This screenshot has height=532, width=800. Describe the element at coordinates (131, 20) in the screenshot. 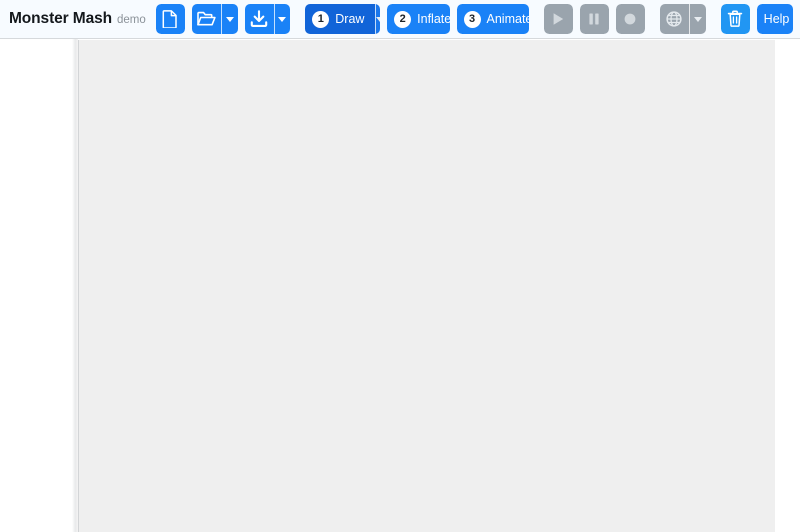

I see `app-subtitle: demo` at that location.